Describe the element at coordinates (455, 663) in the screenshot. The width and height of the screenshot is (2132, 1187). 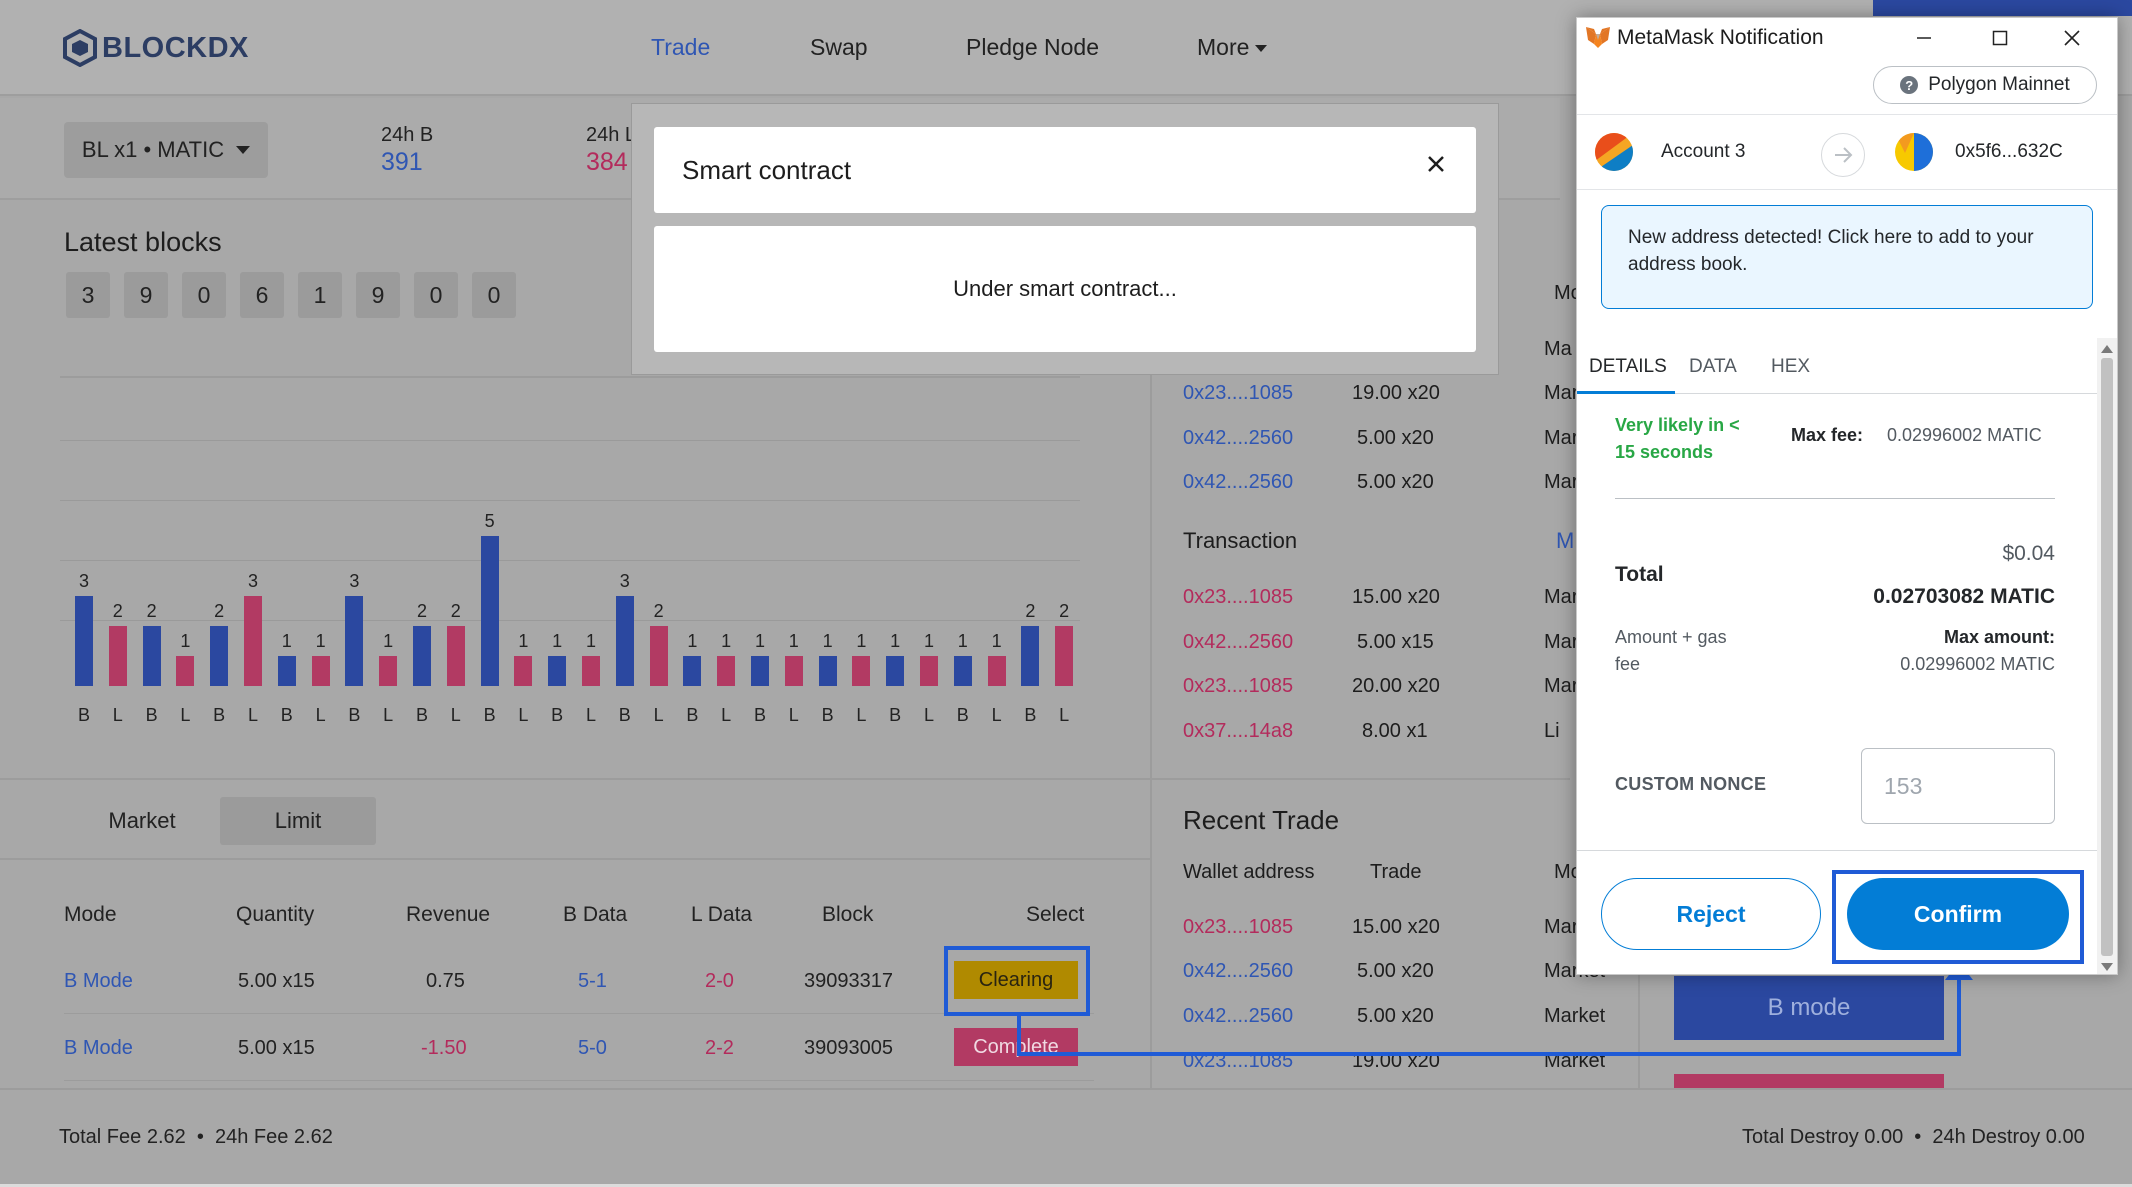
I see `chart-bar-group: 2L` at that location.